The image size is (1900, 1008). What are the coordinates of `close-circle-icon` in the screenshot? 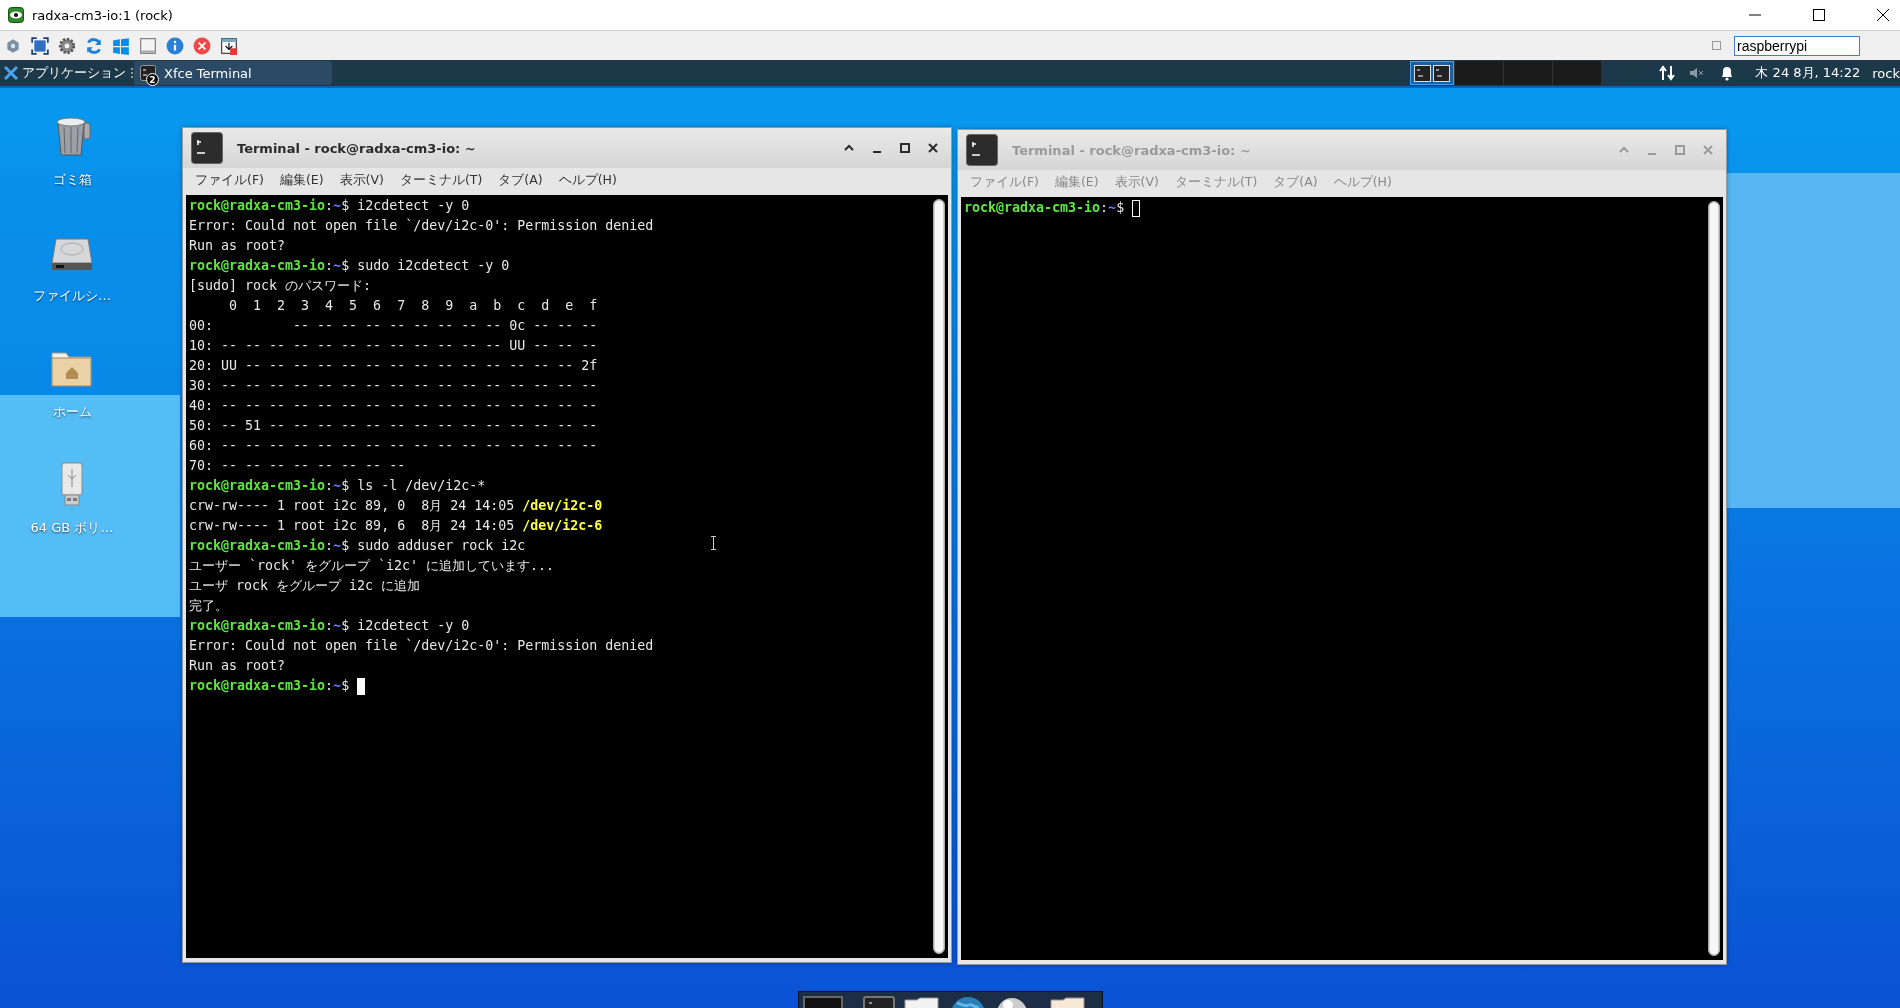 It's located at (202, 45).